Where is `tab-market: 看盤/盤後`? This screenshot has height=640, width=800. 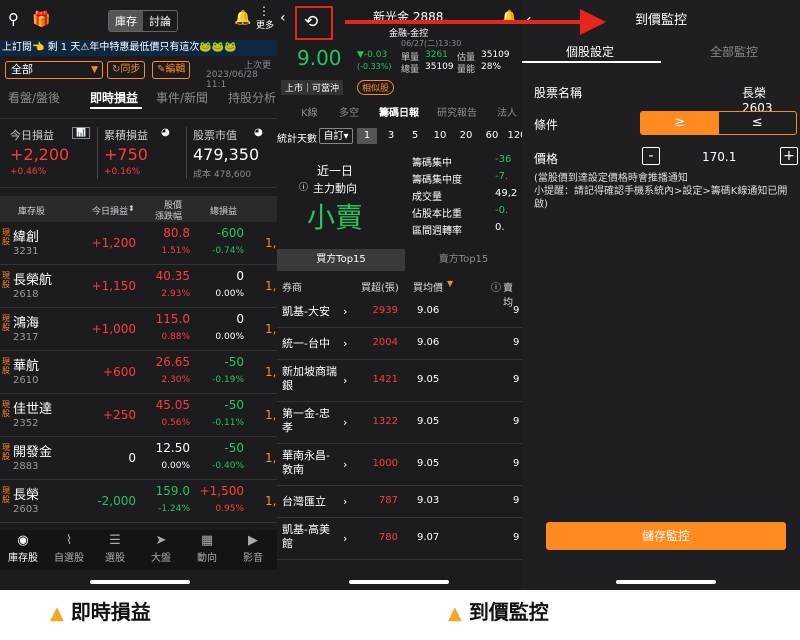
tab-market: 看盤/盤後 is located at coordinates (34, 97).